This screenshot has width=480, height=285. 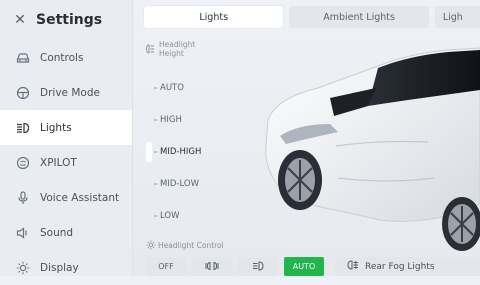 What do you see at coordinates (181, 49) in the screenshot?
I see `headlight-height-label: Headlight Height` at bounding box center [181, 49].